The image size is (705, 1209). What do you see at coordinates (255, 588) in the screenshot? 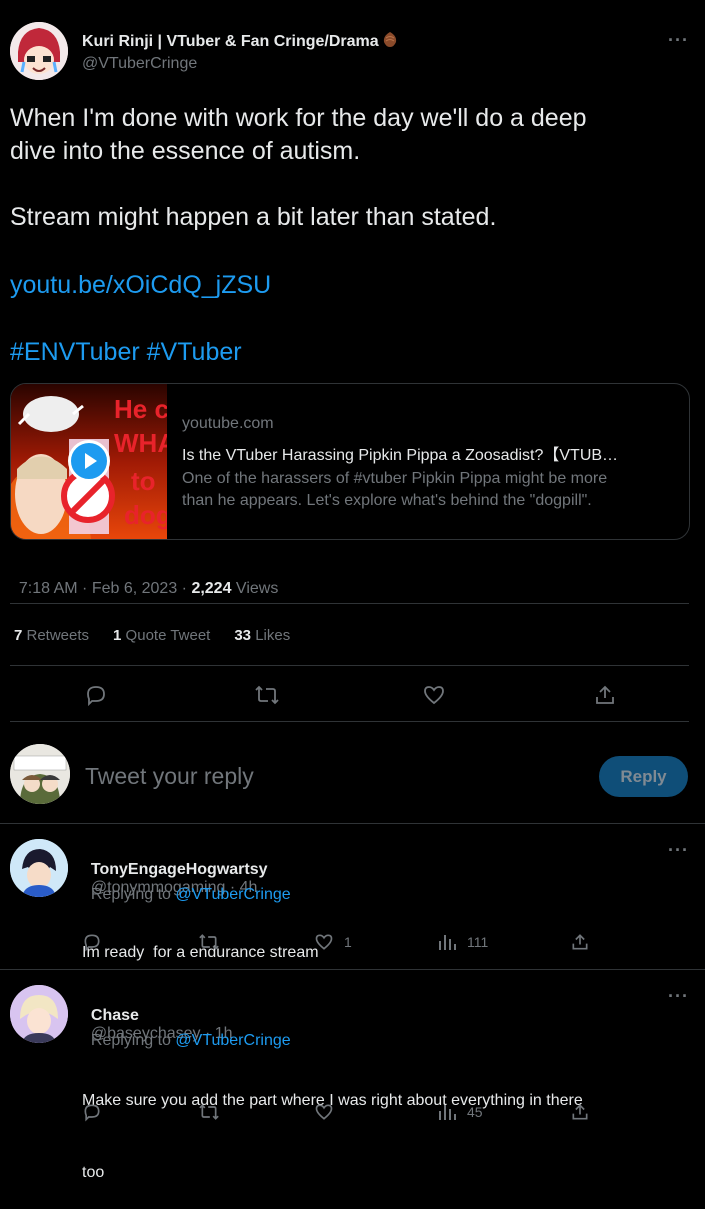
I see `views-label: Views` at bounding box center [255, 588].